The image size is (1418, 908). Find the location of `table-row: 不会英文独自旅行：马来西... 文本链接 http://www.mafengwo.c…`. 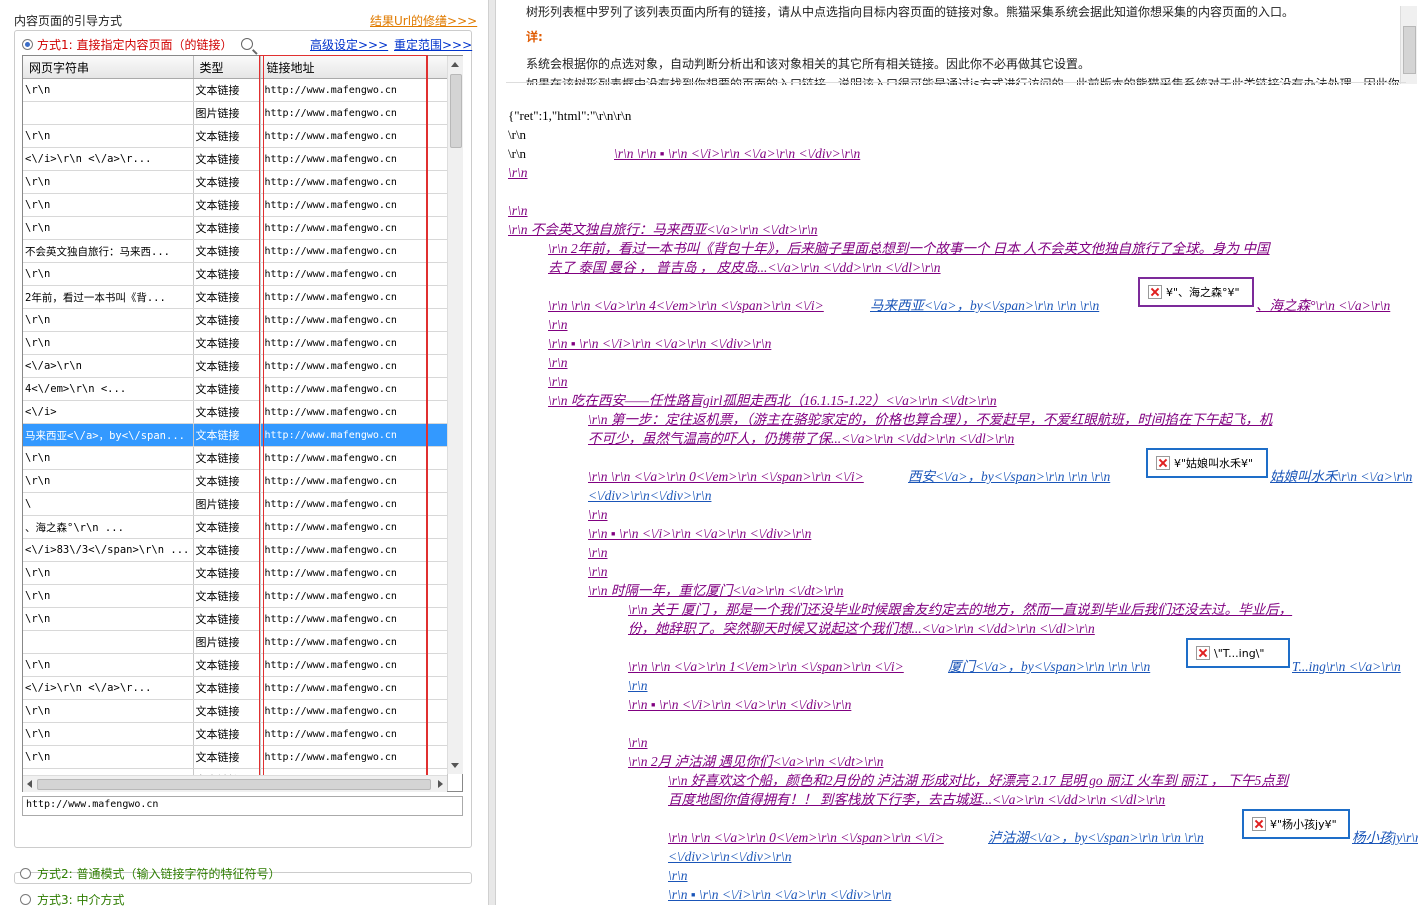

table-row: 不会英文独自旅行：马来西... 文本链接 http://www.mafengwo.c… is located at coordinates (235, 251).